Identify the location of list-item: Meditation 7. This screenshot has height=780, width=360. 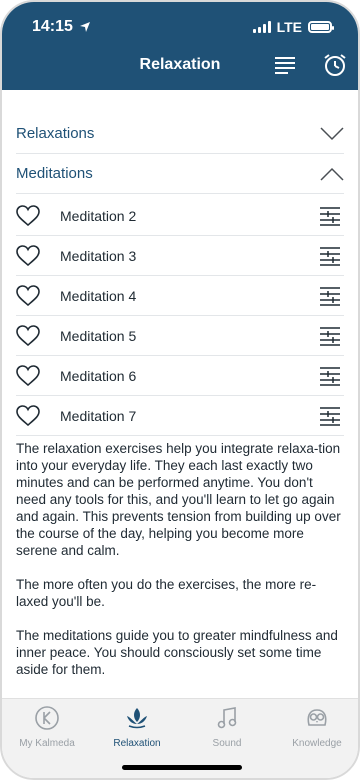
(180, 416).